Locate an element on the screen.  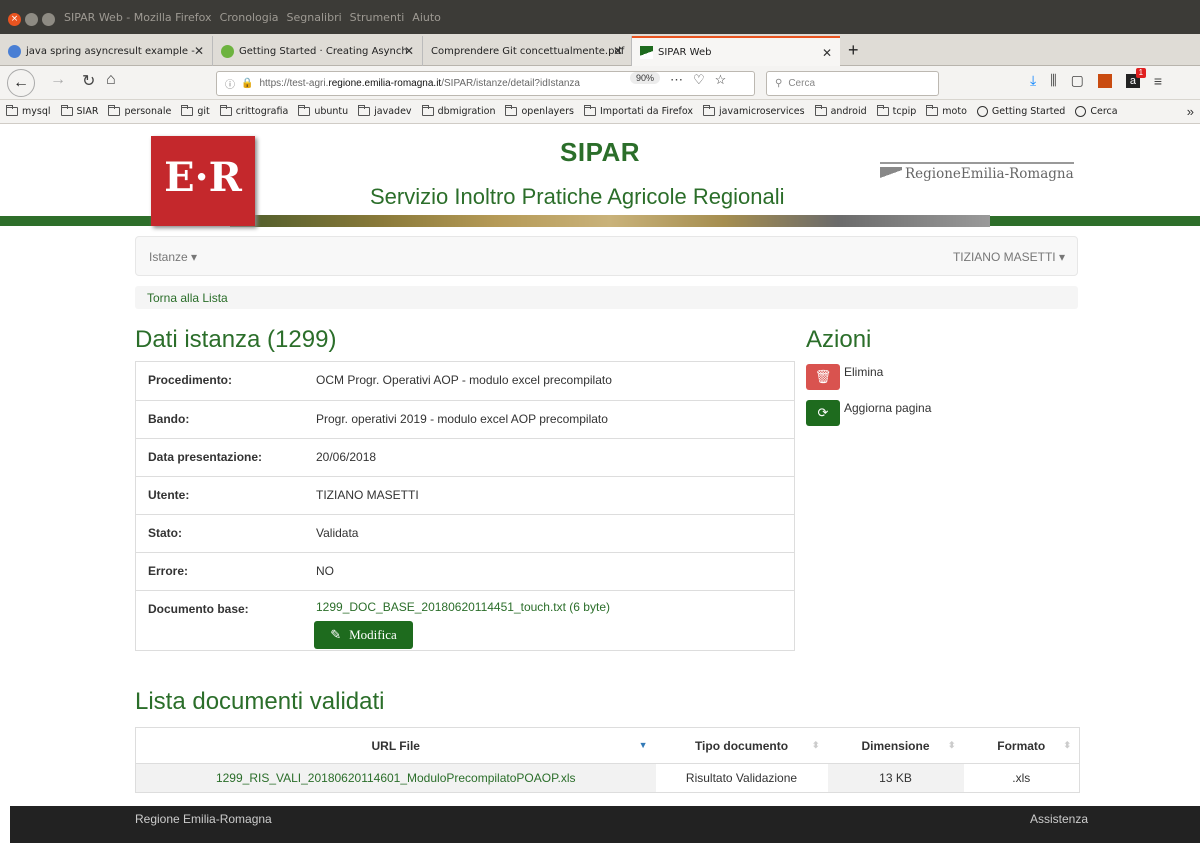
bookmark-folder-openlayers: openlayers is located at coordinates (539, 111).